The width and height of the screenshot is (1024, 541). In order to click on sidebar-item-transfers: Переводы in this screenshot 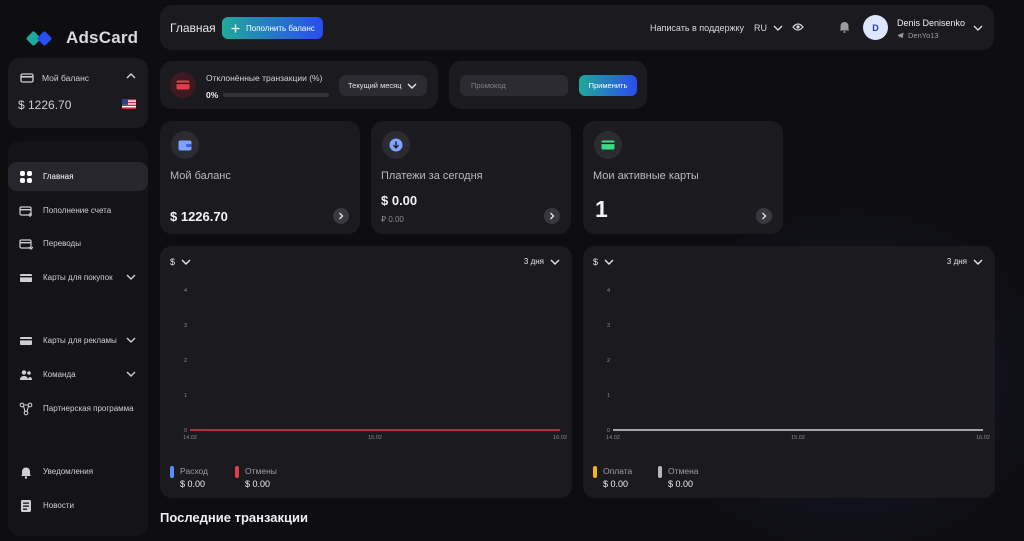, I will do `click(78, 243)`.